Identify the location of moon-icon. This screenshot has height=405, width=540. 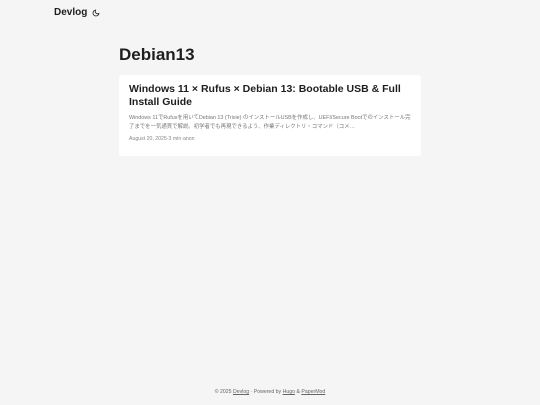
(96, 13).